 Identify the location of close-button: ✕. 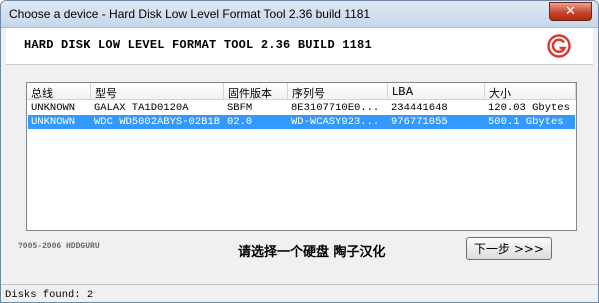
(570, 11).